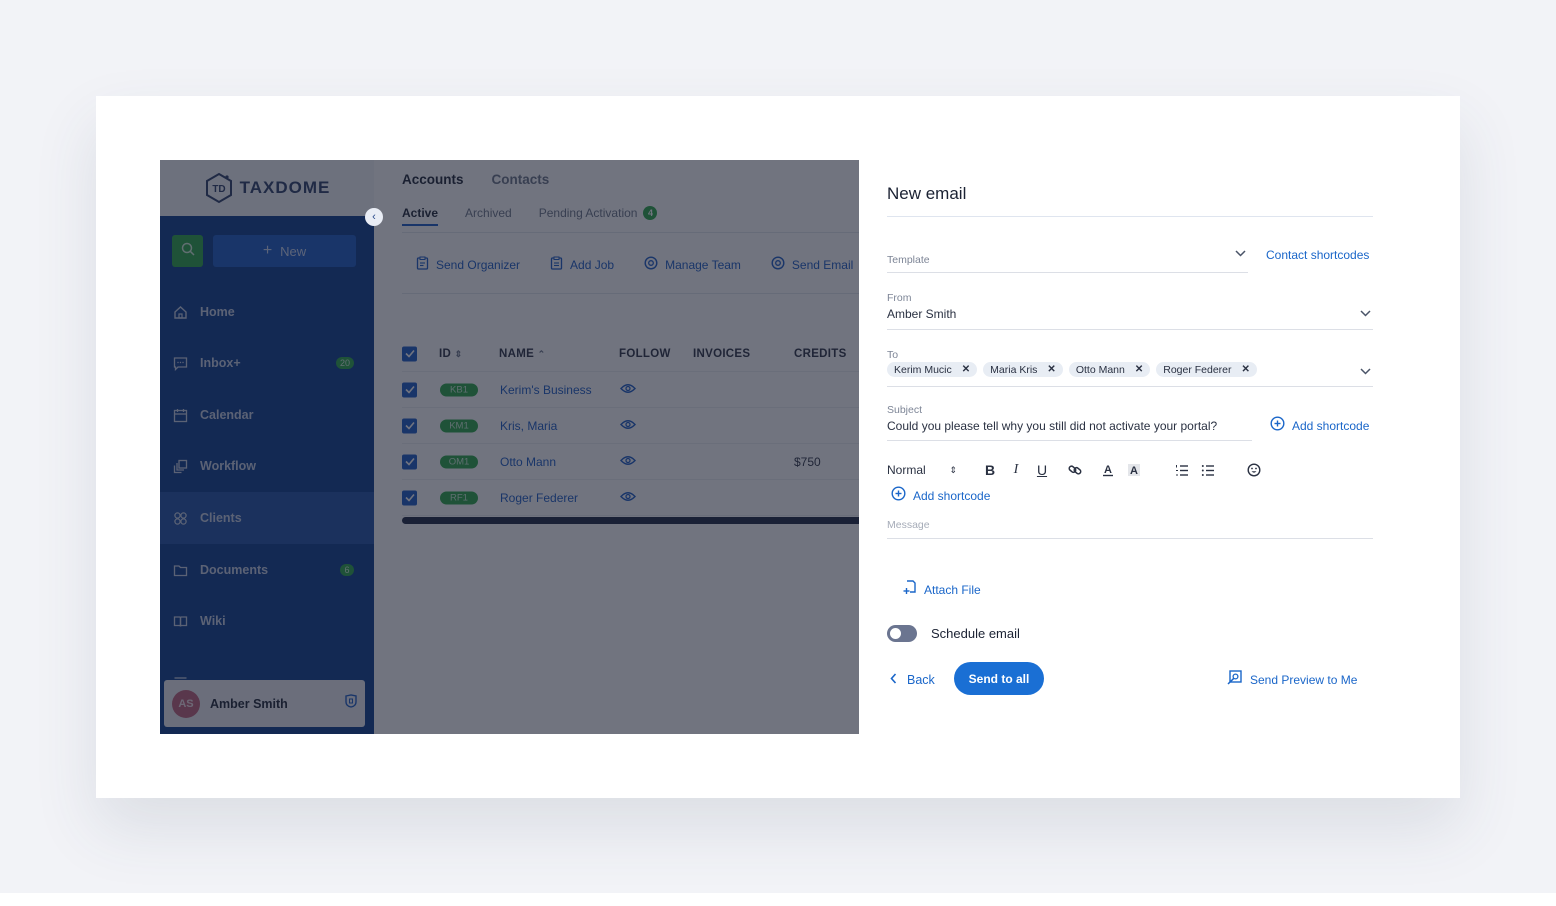 This screenshot has width=1556, height=906. What do you see at coordinates (539, 498) in the screenshot?
I see `account-name-link: Roger Federer` at bounding box center [539, 498].